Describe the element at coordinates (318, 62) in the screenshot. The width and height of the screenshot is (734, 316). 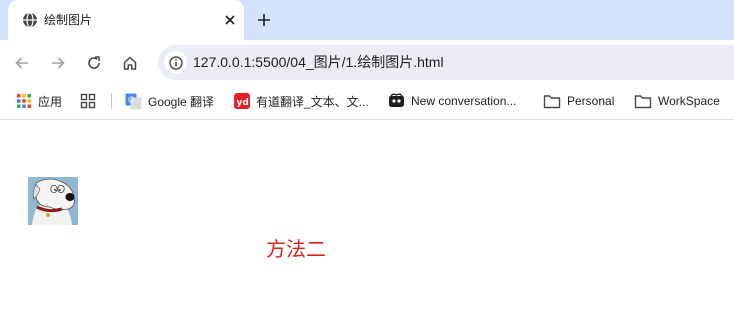
I see `url-text: 127.0.0.1:5500/04_图片/1.绘制图片.html` at that location.